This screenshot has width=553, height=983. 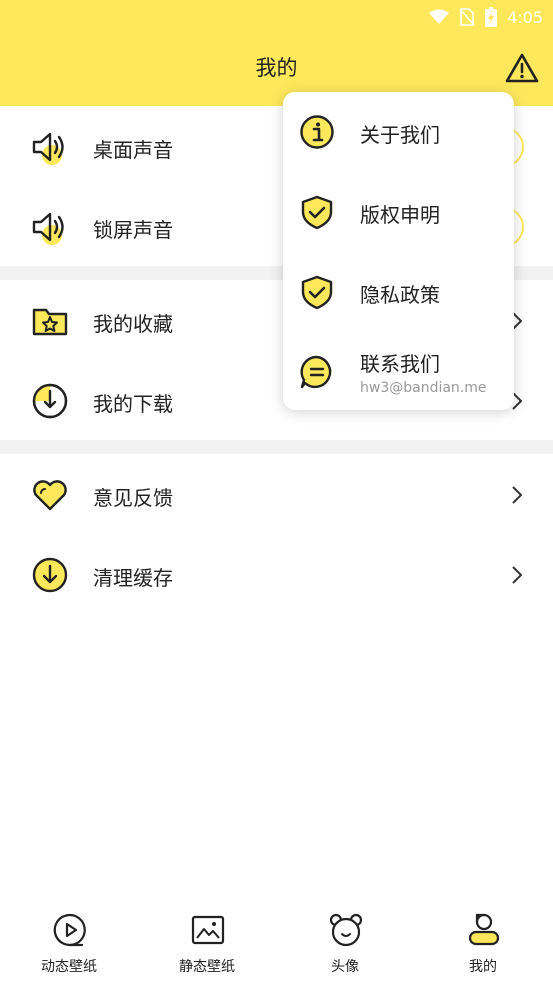 I want to click on person-icon, so click(x=484, y=930).